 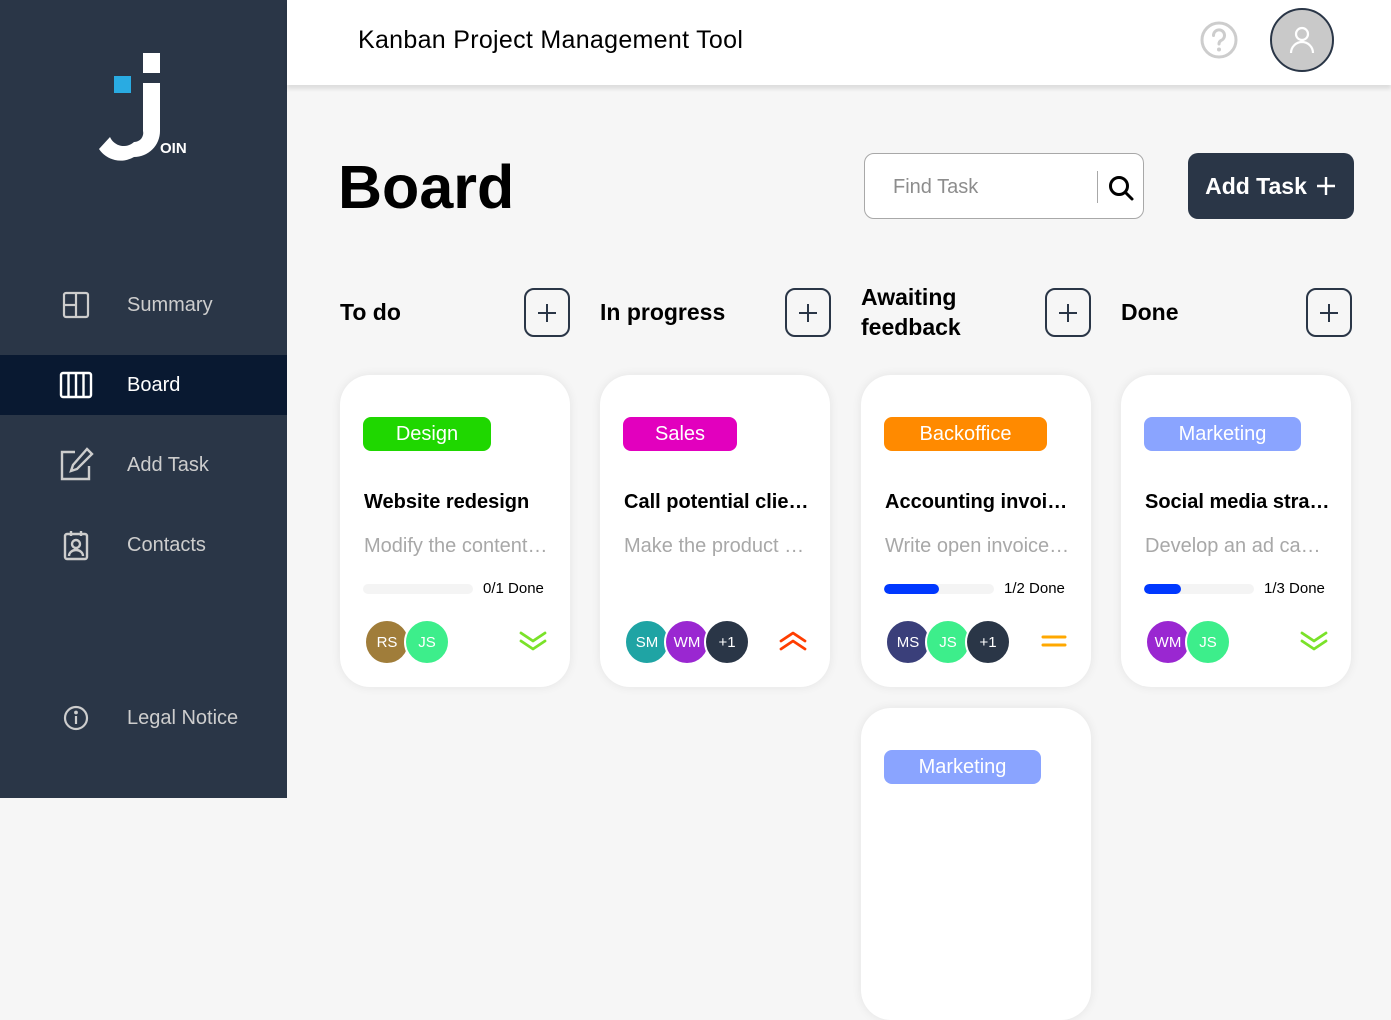 What do you see at coordinates (1121, 188) in the screenshot?
I see `search-icon` at bounding box center [1121, 188].